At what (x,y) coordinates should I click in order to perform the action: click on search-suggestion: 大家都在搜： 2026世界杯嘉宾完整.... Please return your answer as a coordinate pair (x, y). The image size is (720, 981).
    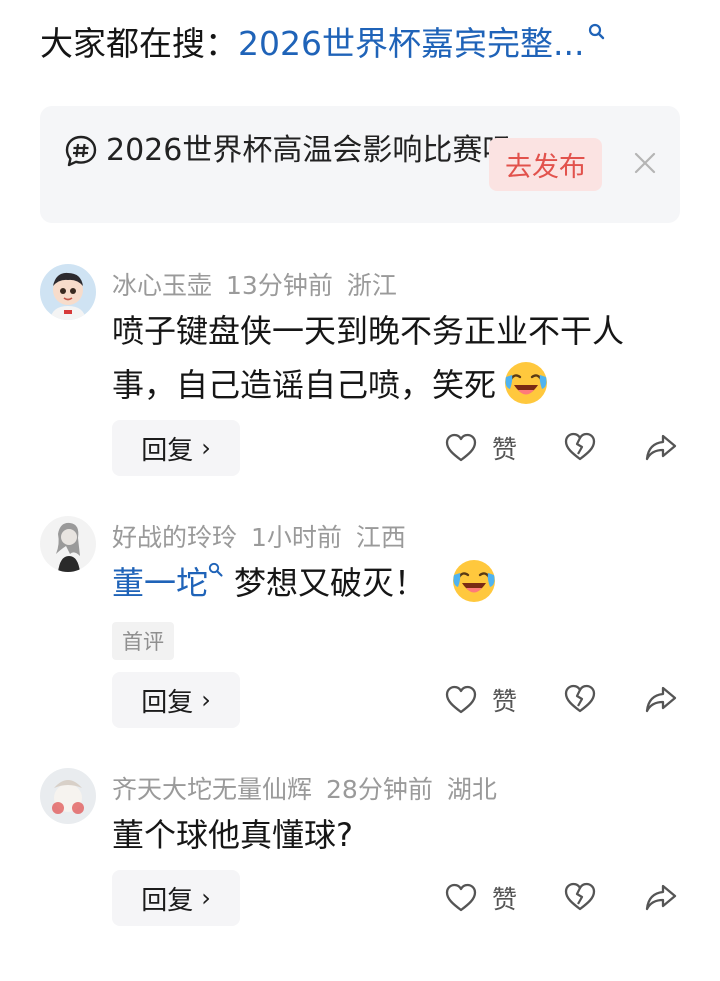
    Looking at the image, I should click on (323, 41).